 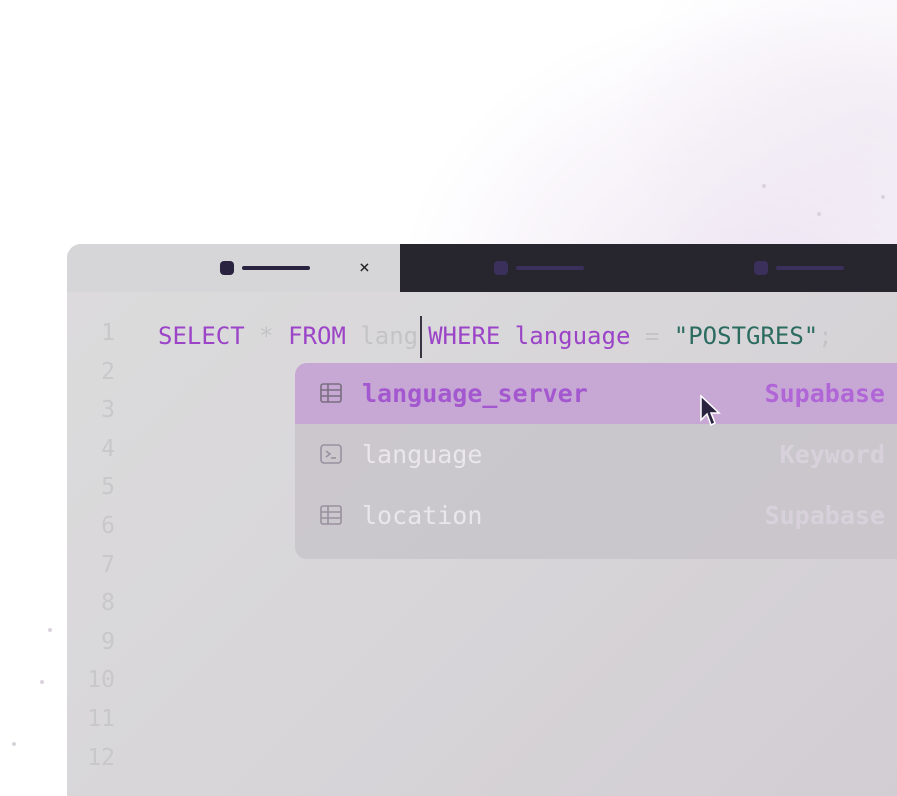 What do you see at coordinates (108, 333) in the screenshot?
I see `line-number: 1` at bounding box center [108, 333].